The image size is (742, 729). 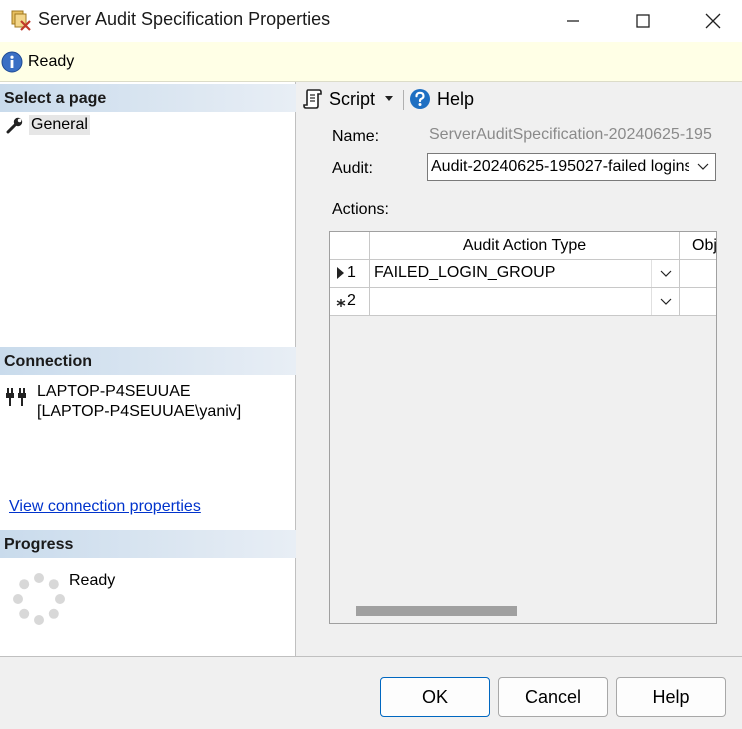 I want to click on close-icon, so click(x=713, y=21).